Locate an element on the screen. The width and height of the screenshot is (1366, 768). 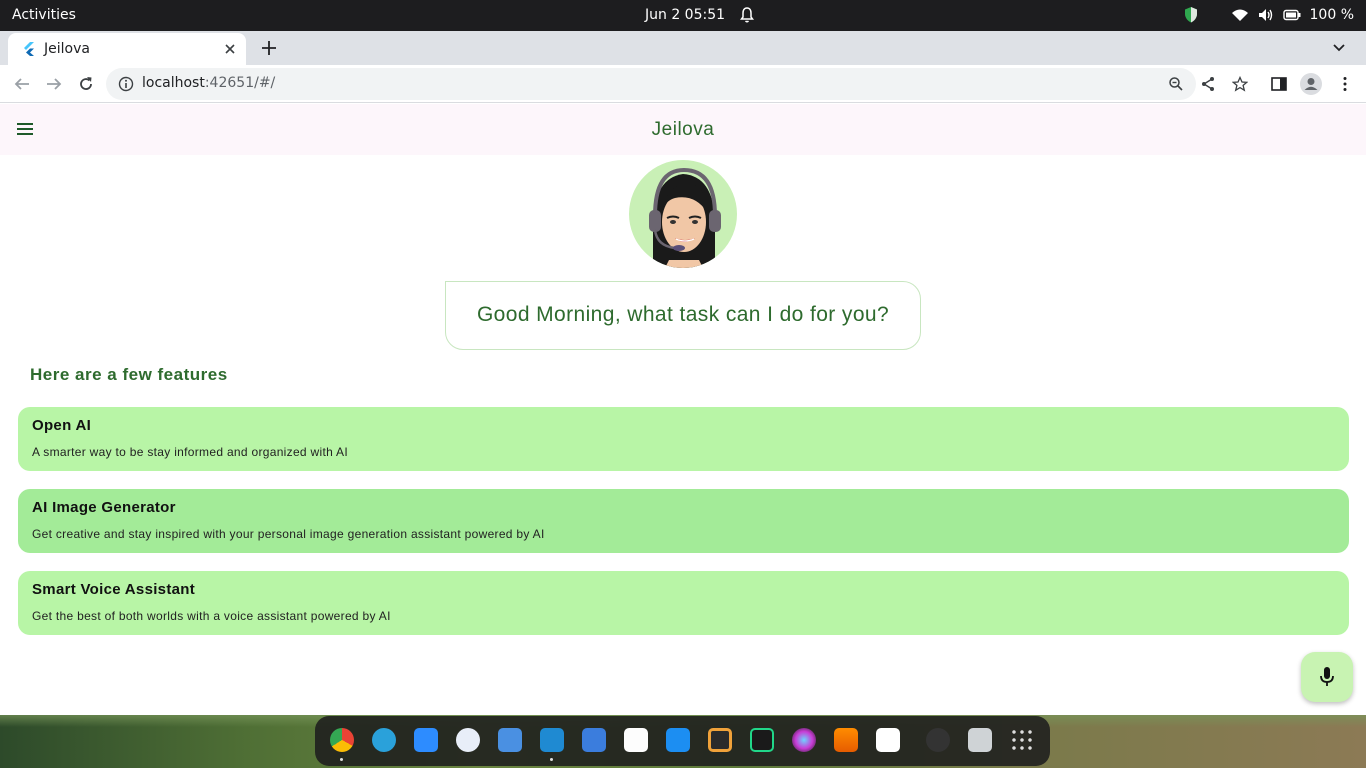
side-panel-icon is located at coordinates (1279, 84).